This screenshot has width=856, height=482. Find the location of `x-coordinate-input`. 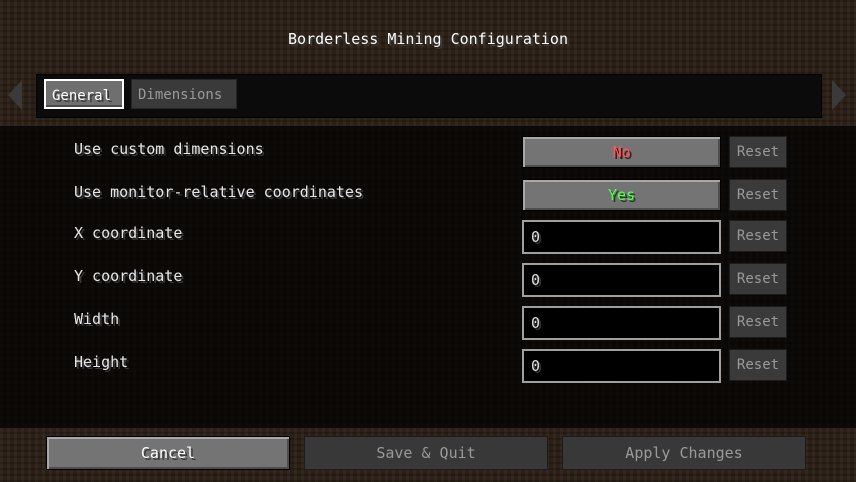

x-coordinate-input is located at coordinates (621, 237).